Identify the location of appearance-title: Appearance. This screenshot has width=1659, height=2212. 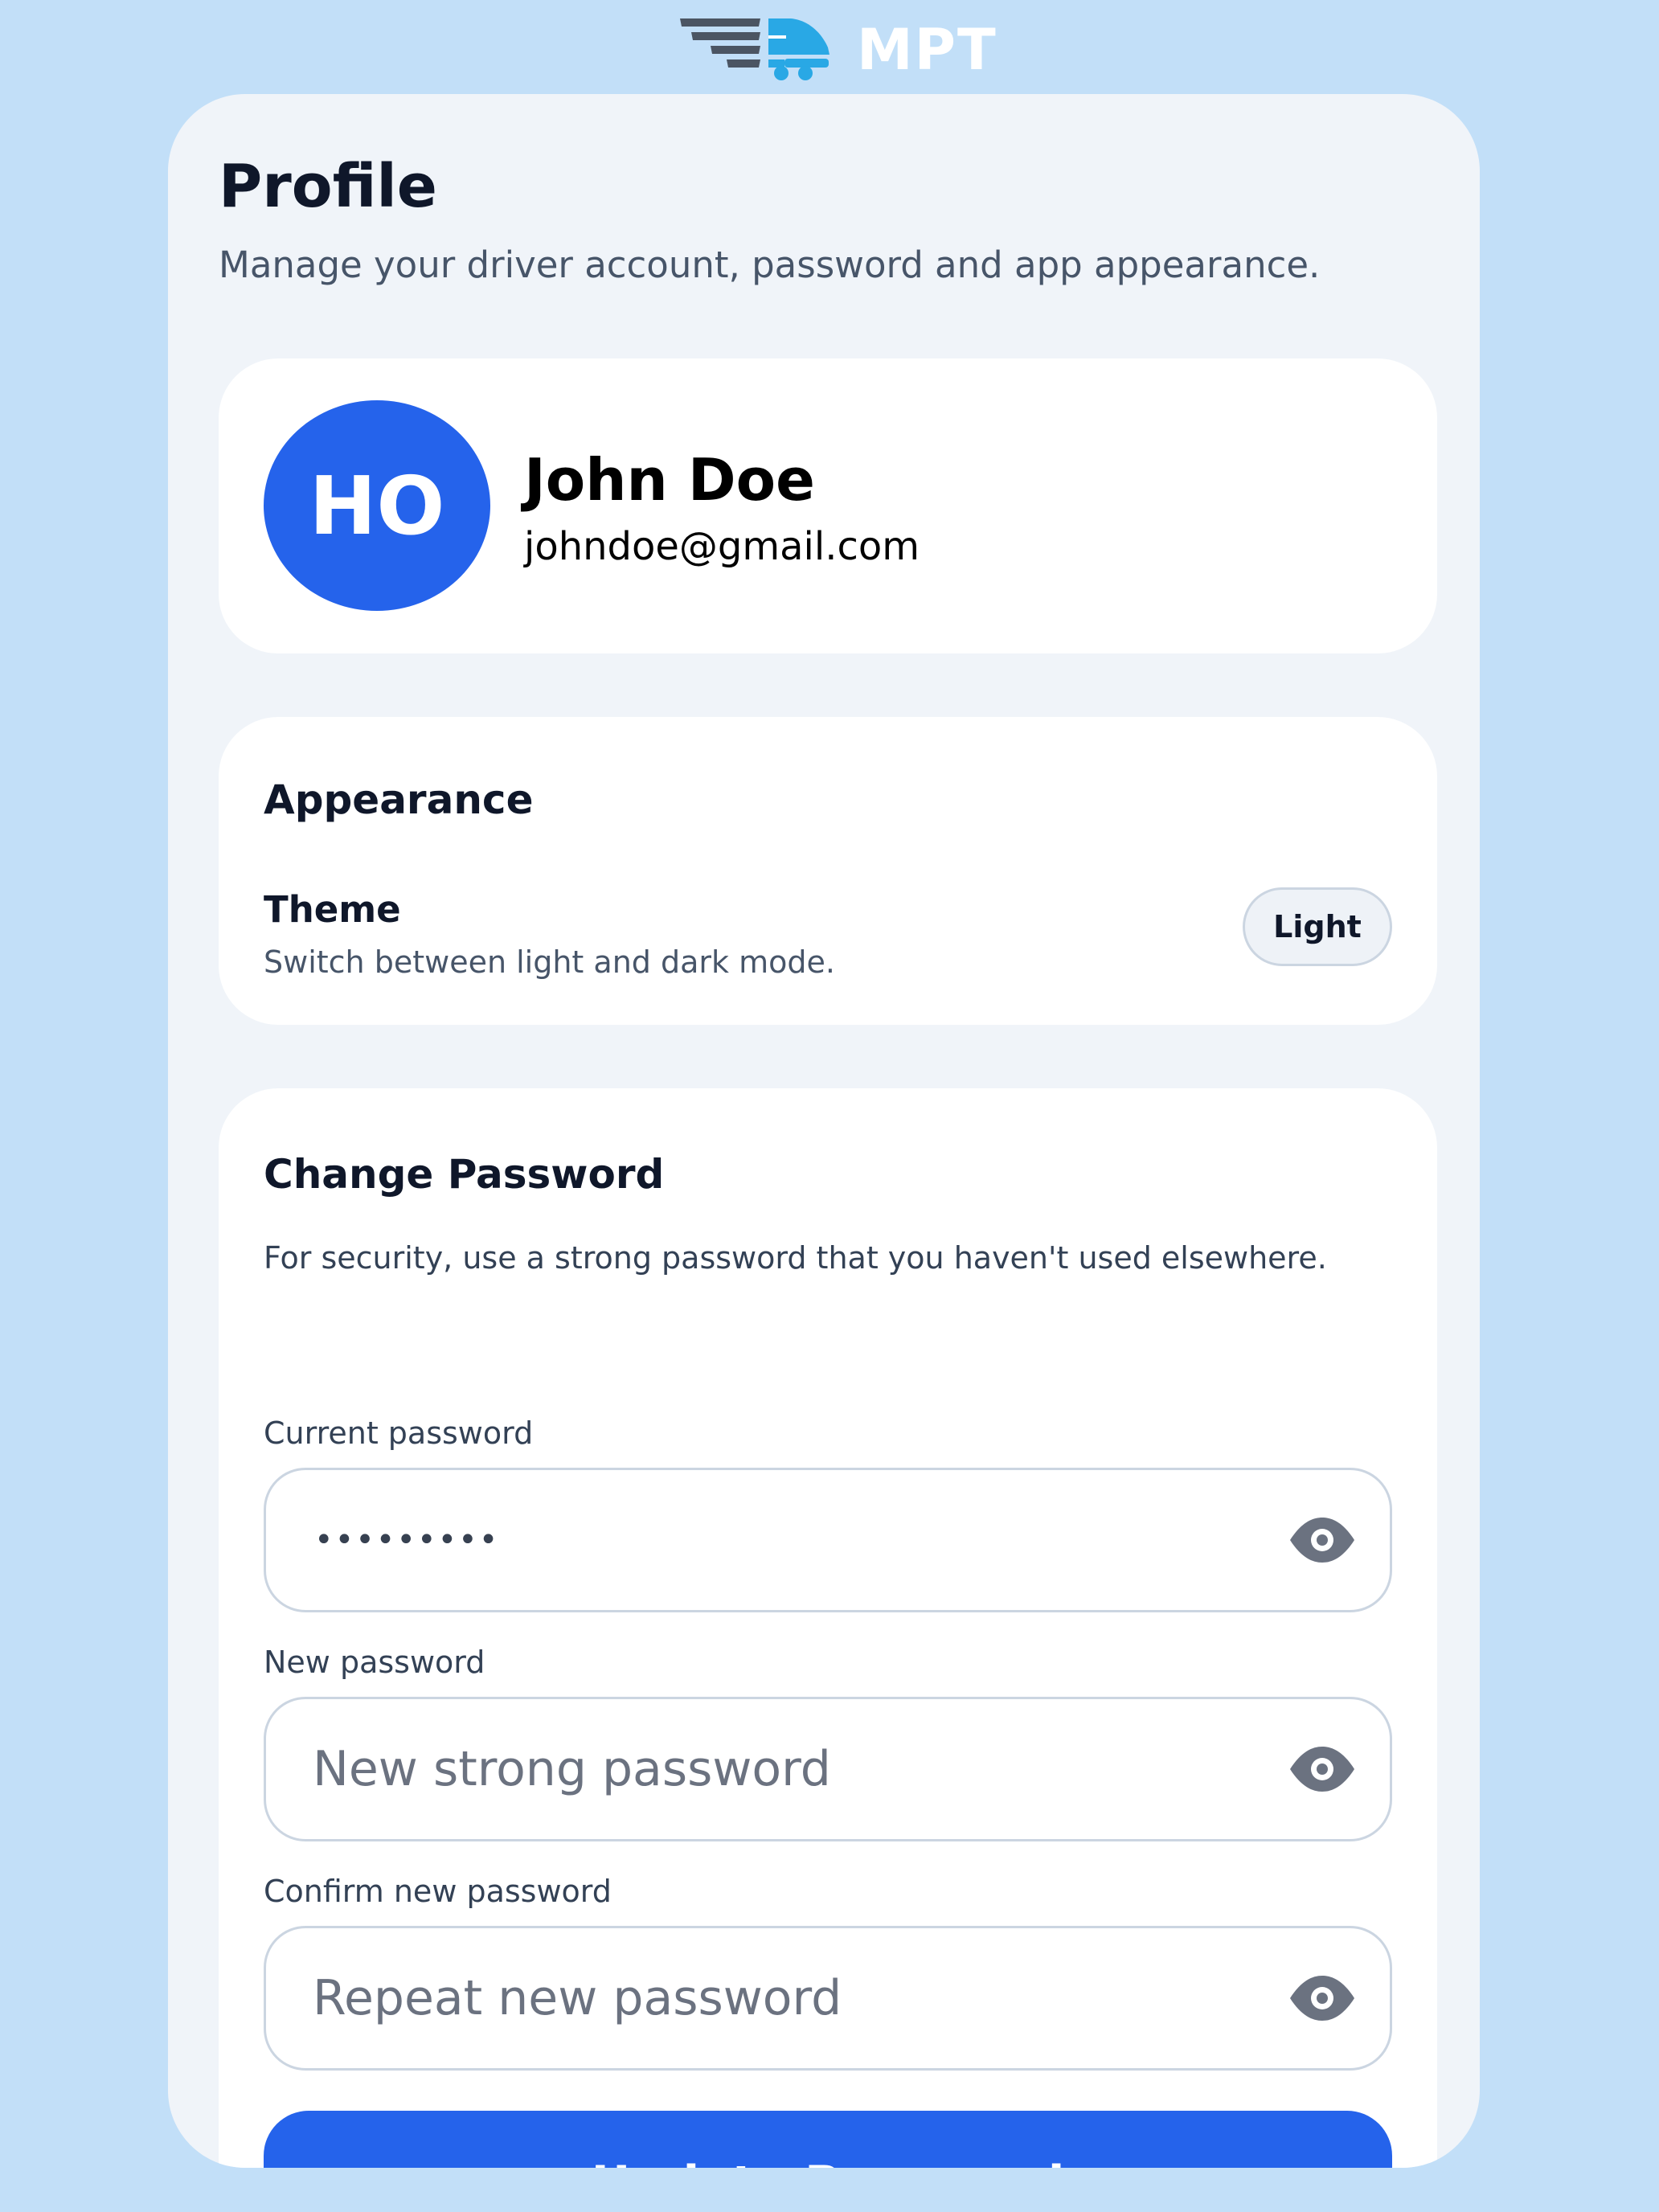
(399, 799).